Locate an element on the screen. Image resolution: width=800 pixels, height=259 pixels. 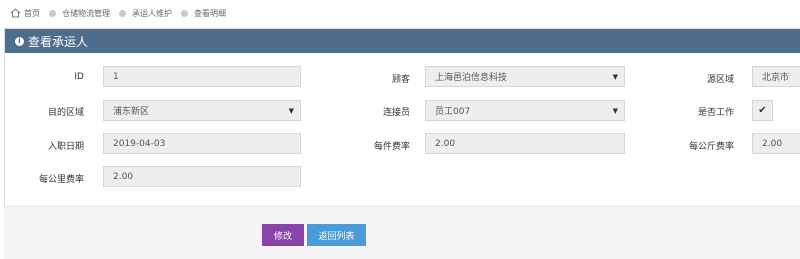
per-item-rate-label: 每件费率 is located at coordinates (391, 147).